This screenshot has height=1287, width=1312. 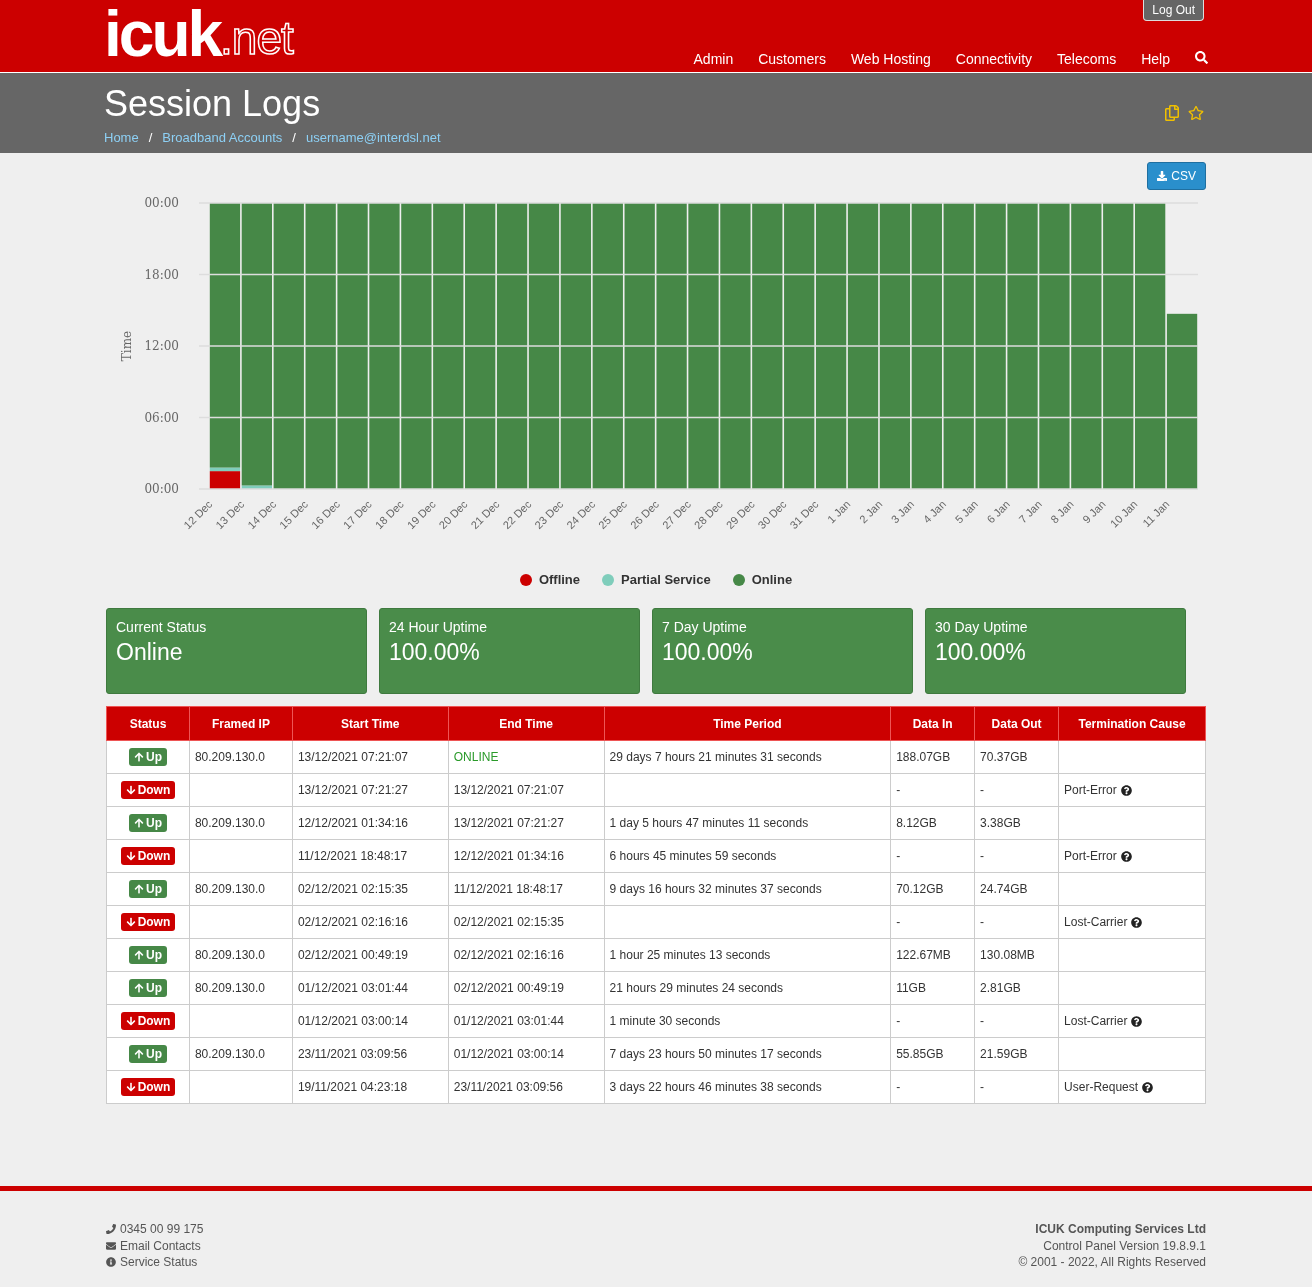 I want to click on table-cell: 12/12/2021 01:34:16, so click(x=370, y=823).